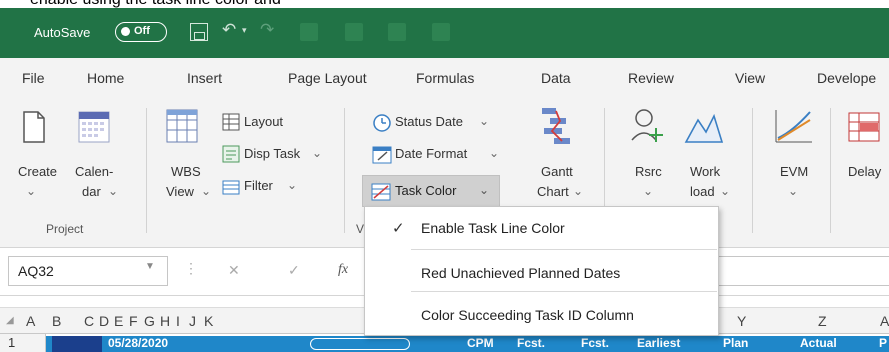 The image size is (889, 352). I want to click on cell-actual: Actual, so click(818, 343).